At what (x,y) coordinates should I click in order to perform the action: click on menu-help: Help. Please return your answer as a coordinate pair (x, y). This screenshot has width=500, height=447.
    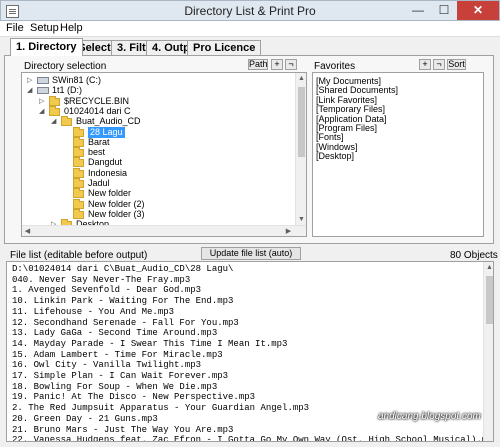
    Looking at the image, I should click on (71, 28).